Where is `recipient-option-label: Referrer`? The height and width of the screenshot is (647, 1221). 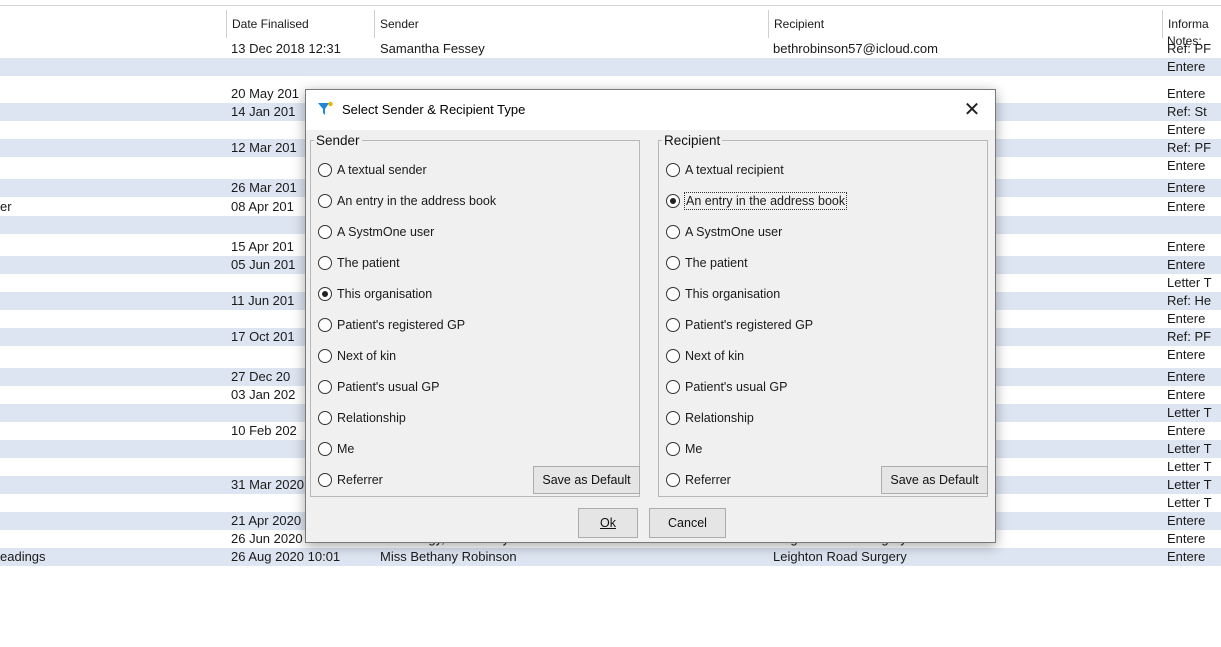 recipient-option-label: Referrer is located at coordinates (708, 480).